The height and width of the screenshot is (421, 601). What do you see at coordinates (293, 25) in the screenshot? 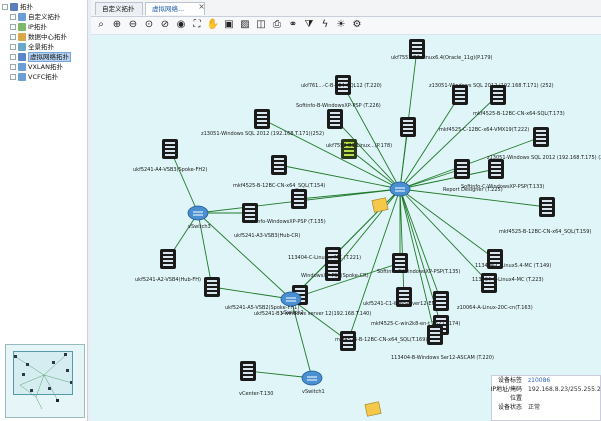
I see `binoculars-icon: ⚭` at bounding box center [293, 25].